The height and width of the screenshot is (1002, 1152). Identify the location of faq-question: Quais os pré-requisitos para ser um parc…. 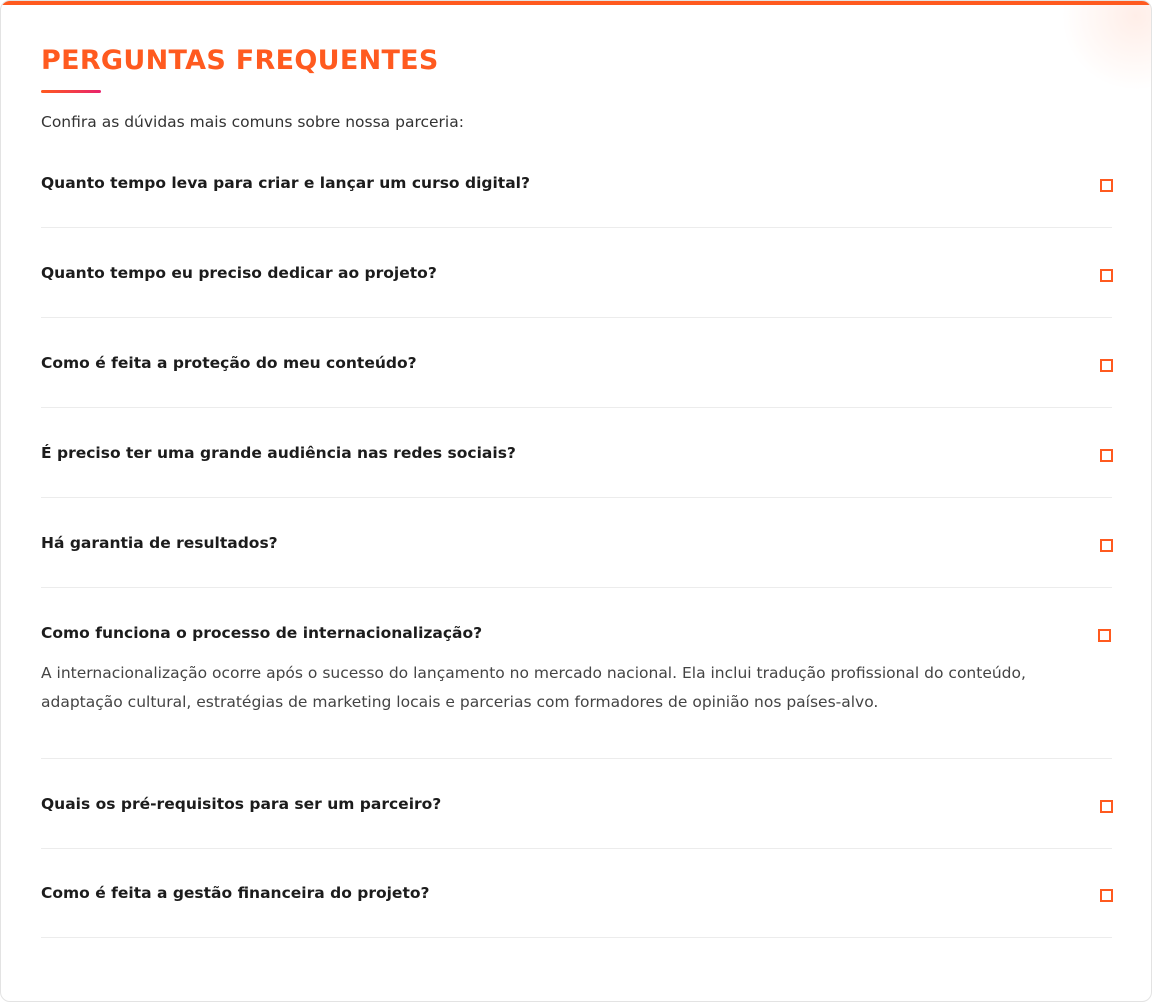
(241, 804).